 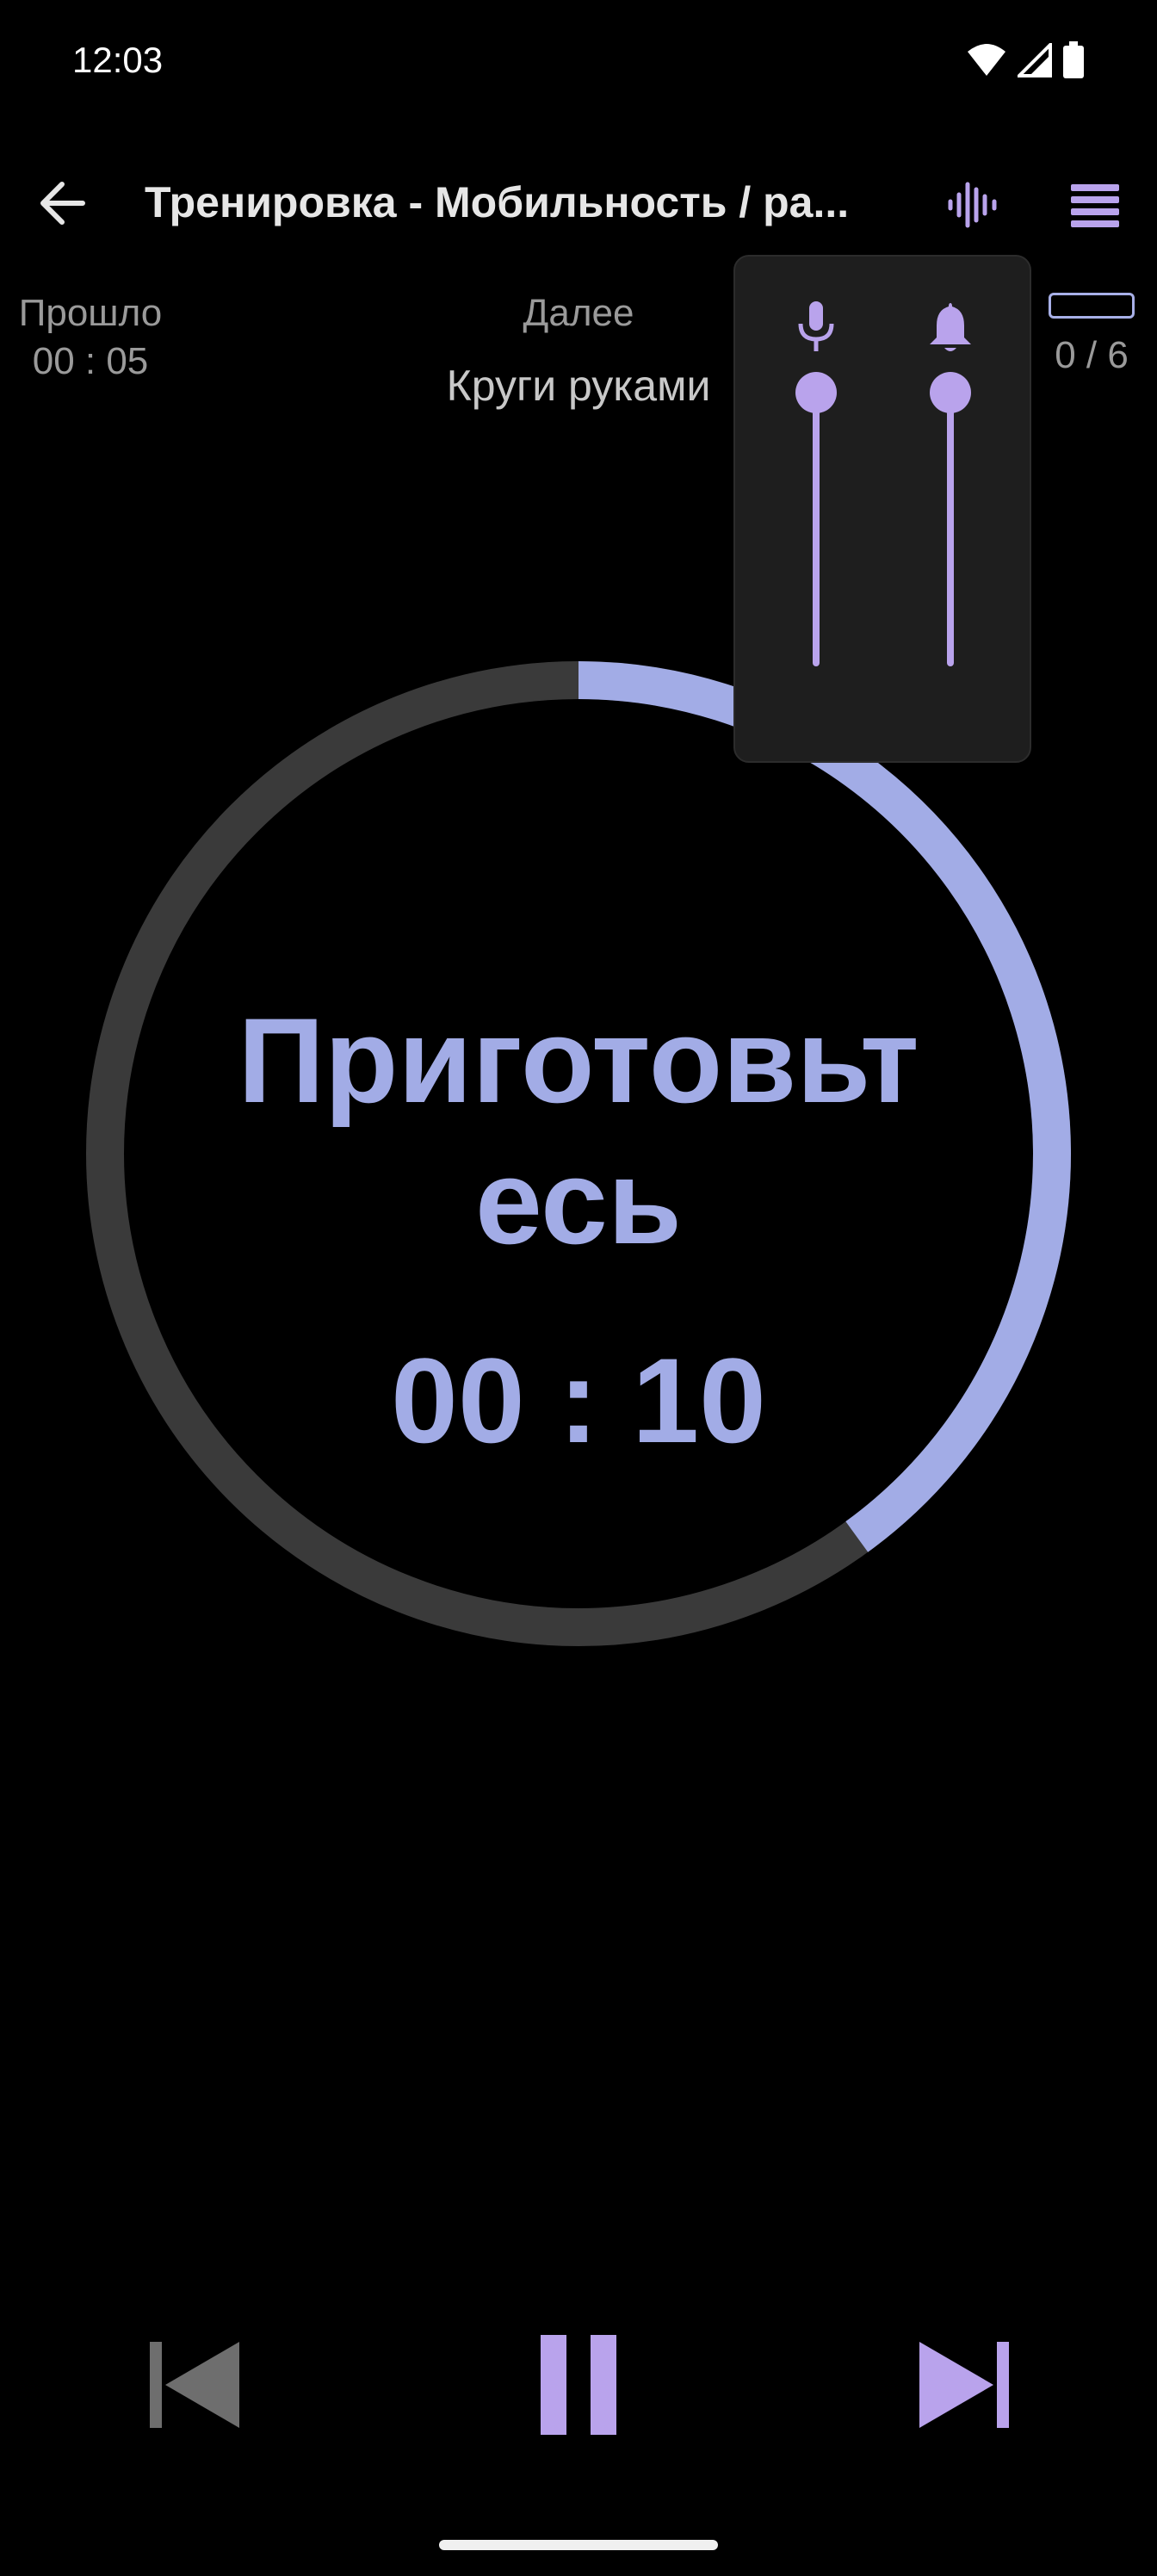 I want to click on status-bar: 12:03, so click(x=579, y=64).